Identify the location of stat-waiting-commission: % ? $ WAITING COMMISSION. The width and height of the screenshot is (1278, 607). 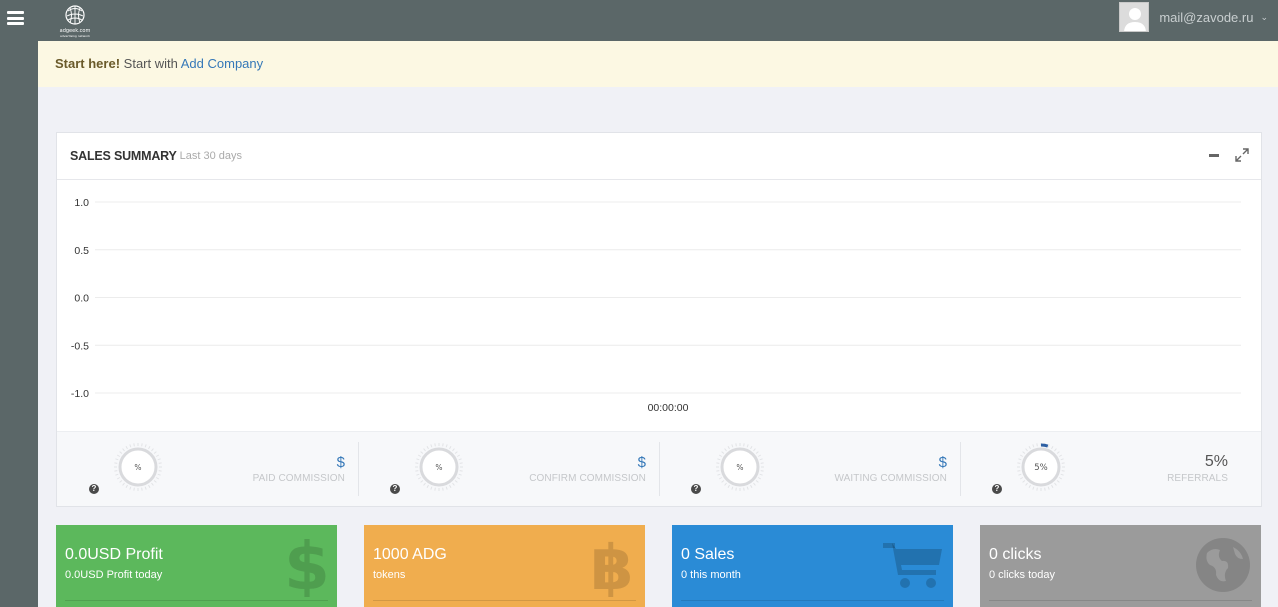
(809, 469).